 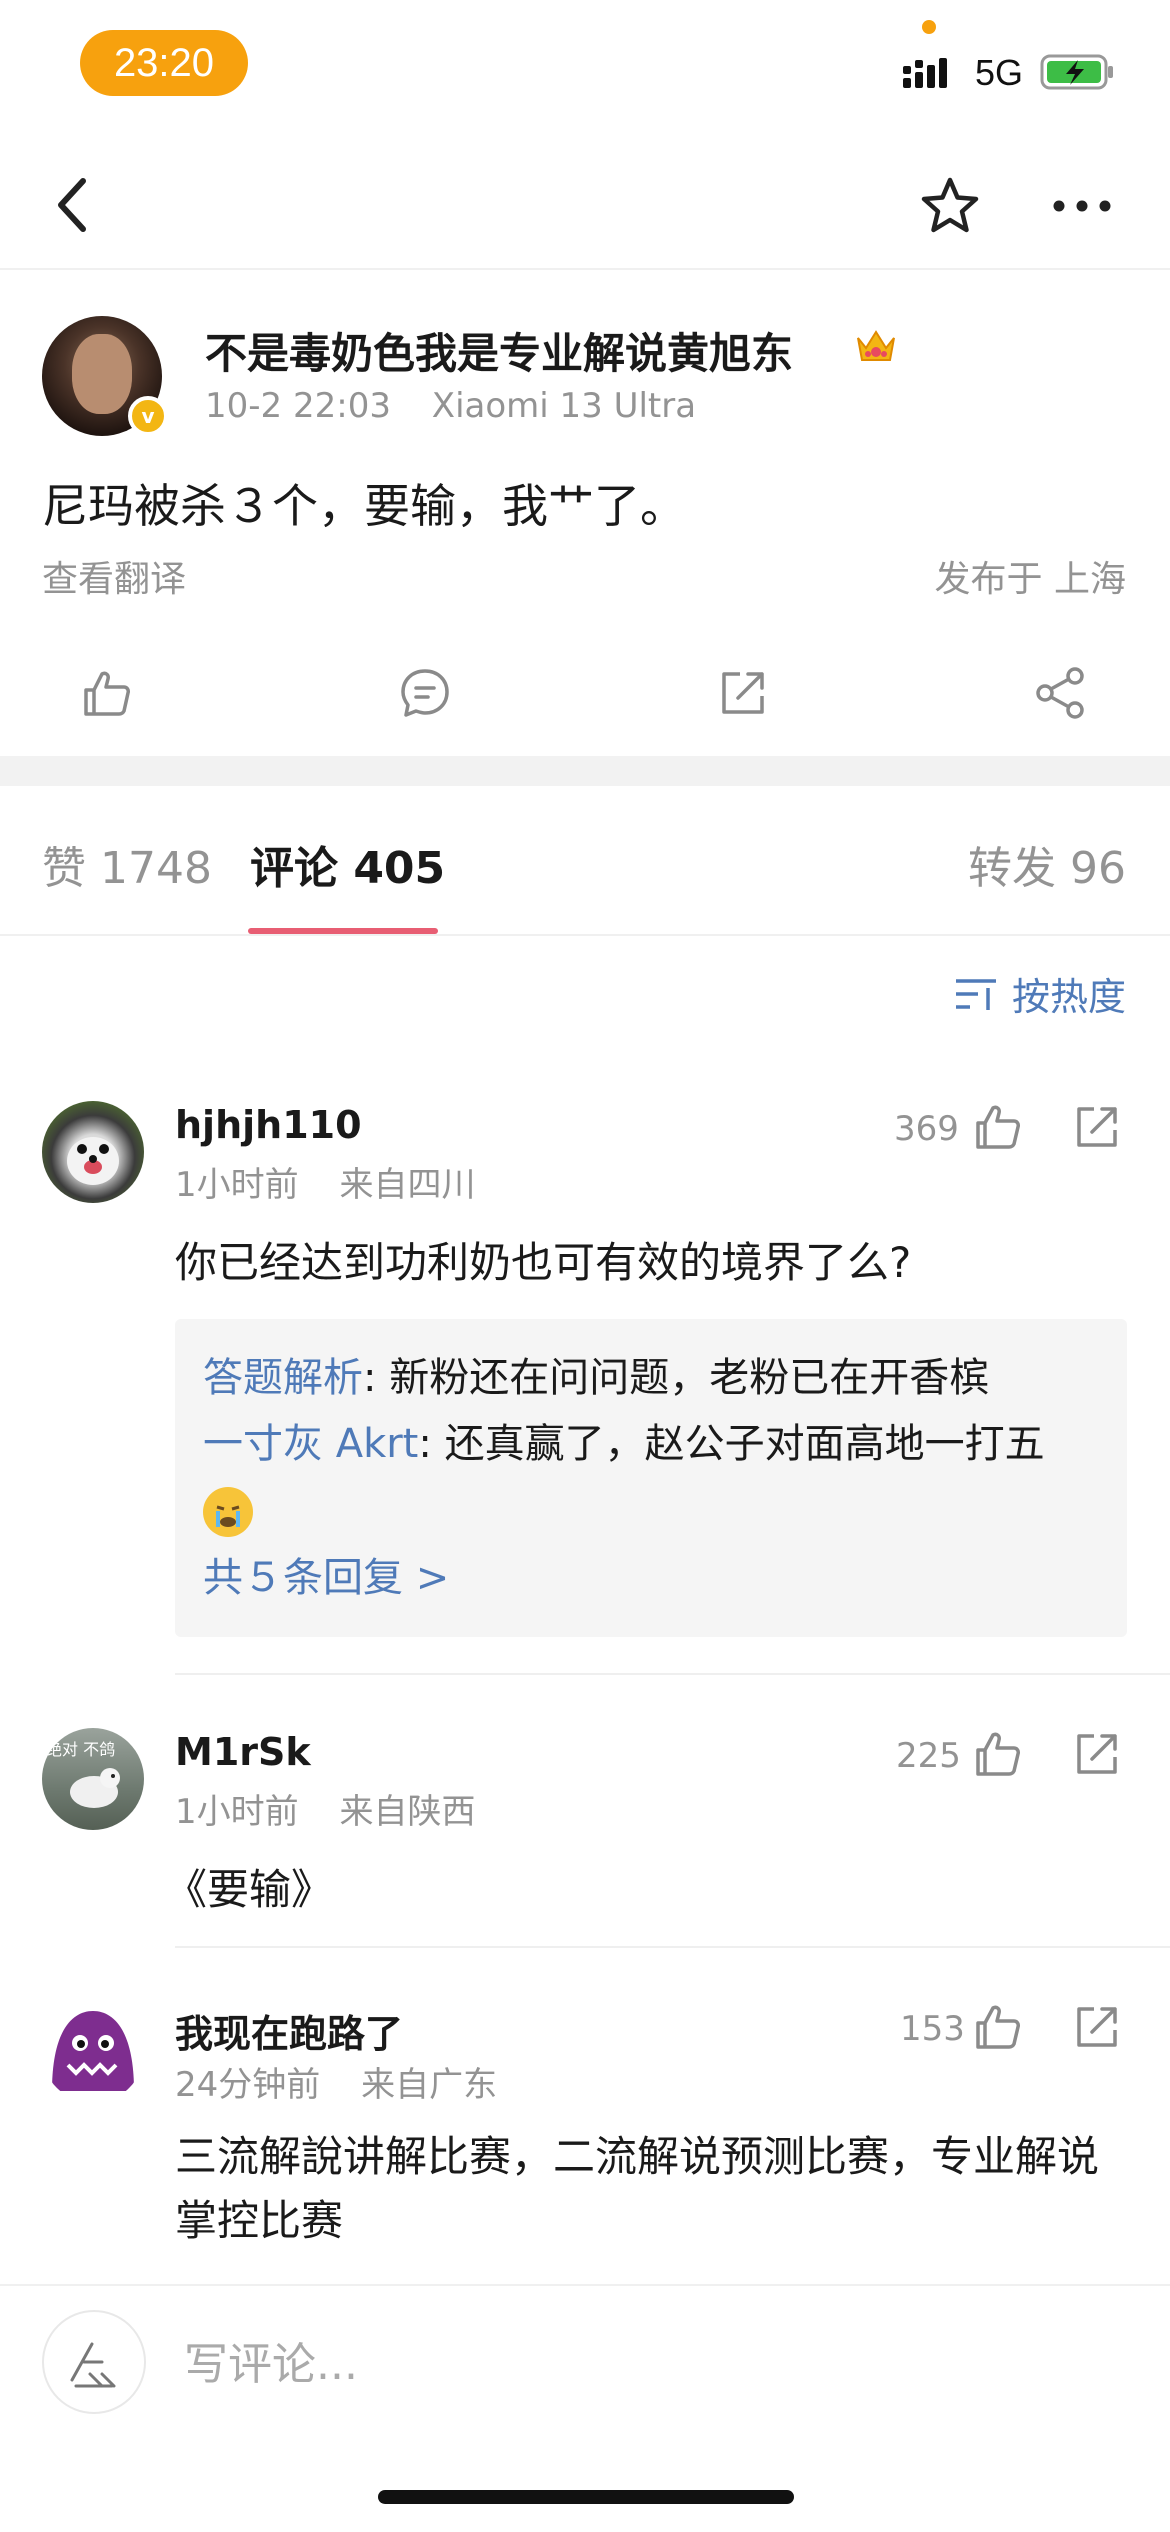 I want to click on repost-button, so click(x=743, y=693).